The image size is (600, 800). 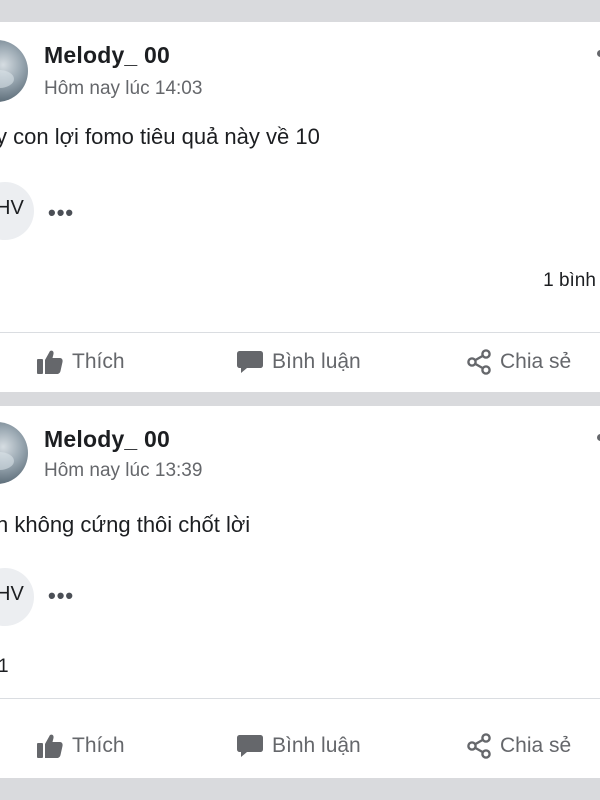 I want to click on post-content: n không cứng thôi chốt lời, so click(x=125, y=524).